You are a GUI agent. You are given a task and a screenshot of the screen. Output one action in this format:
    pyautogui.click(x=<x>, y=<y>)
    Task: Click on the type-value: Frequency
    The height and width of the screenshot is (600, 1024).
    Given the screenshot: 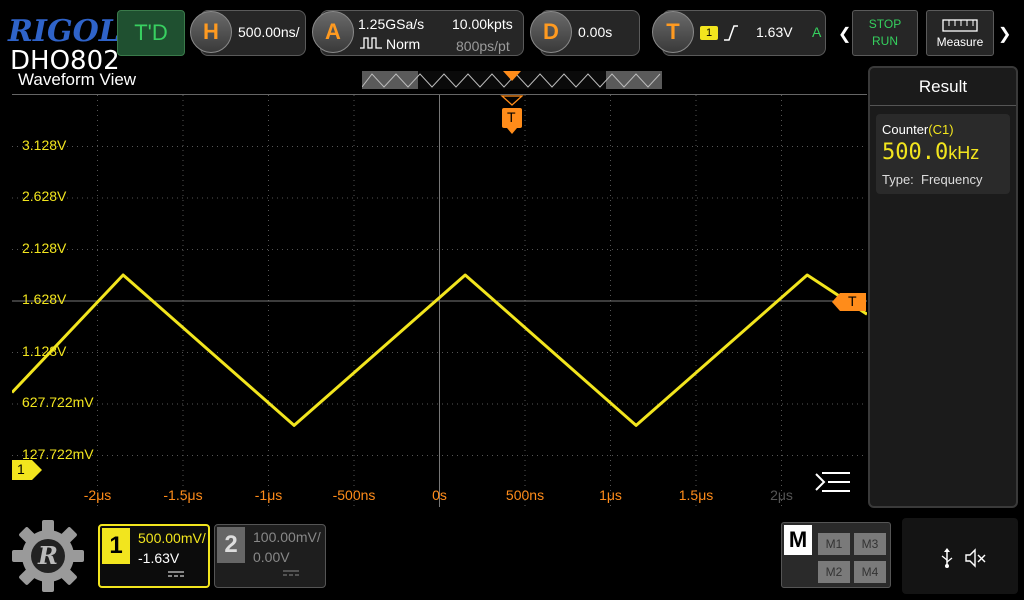 What is the action you would take?
    pyautogui.click(x=952, y=179)
    